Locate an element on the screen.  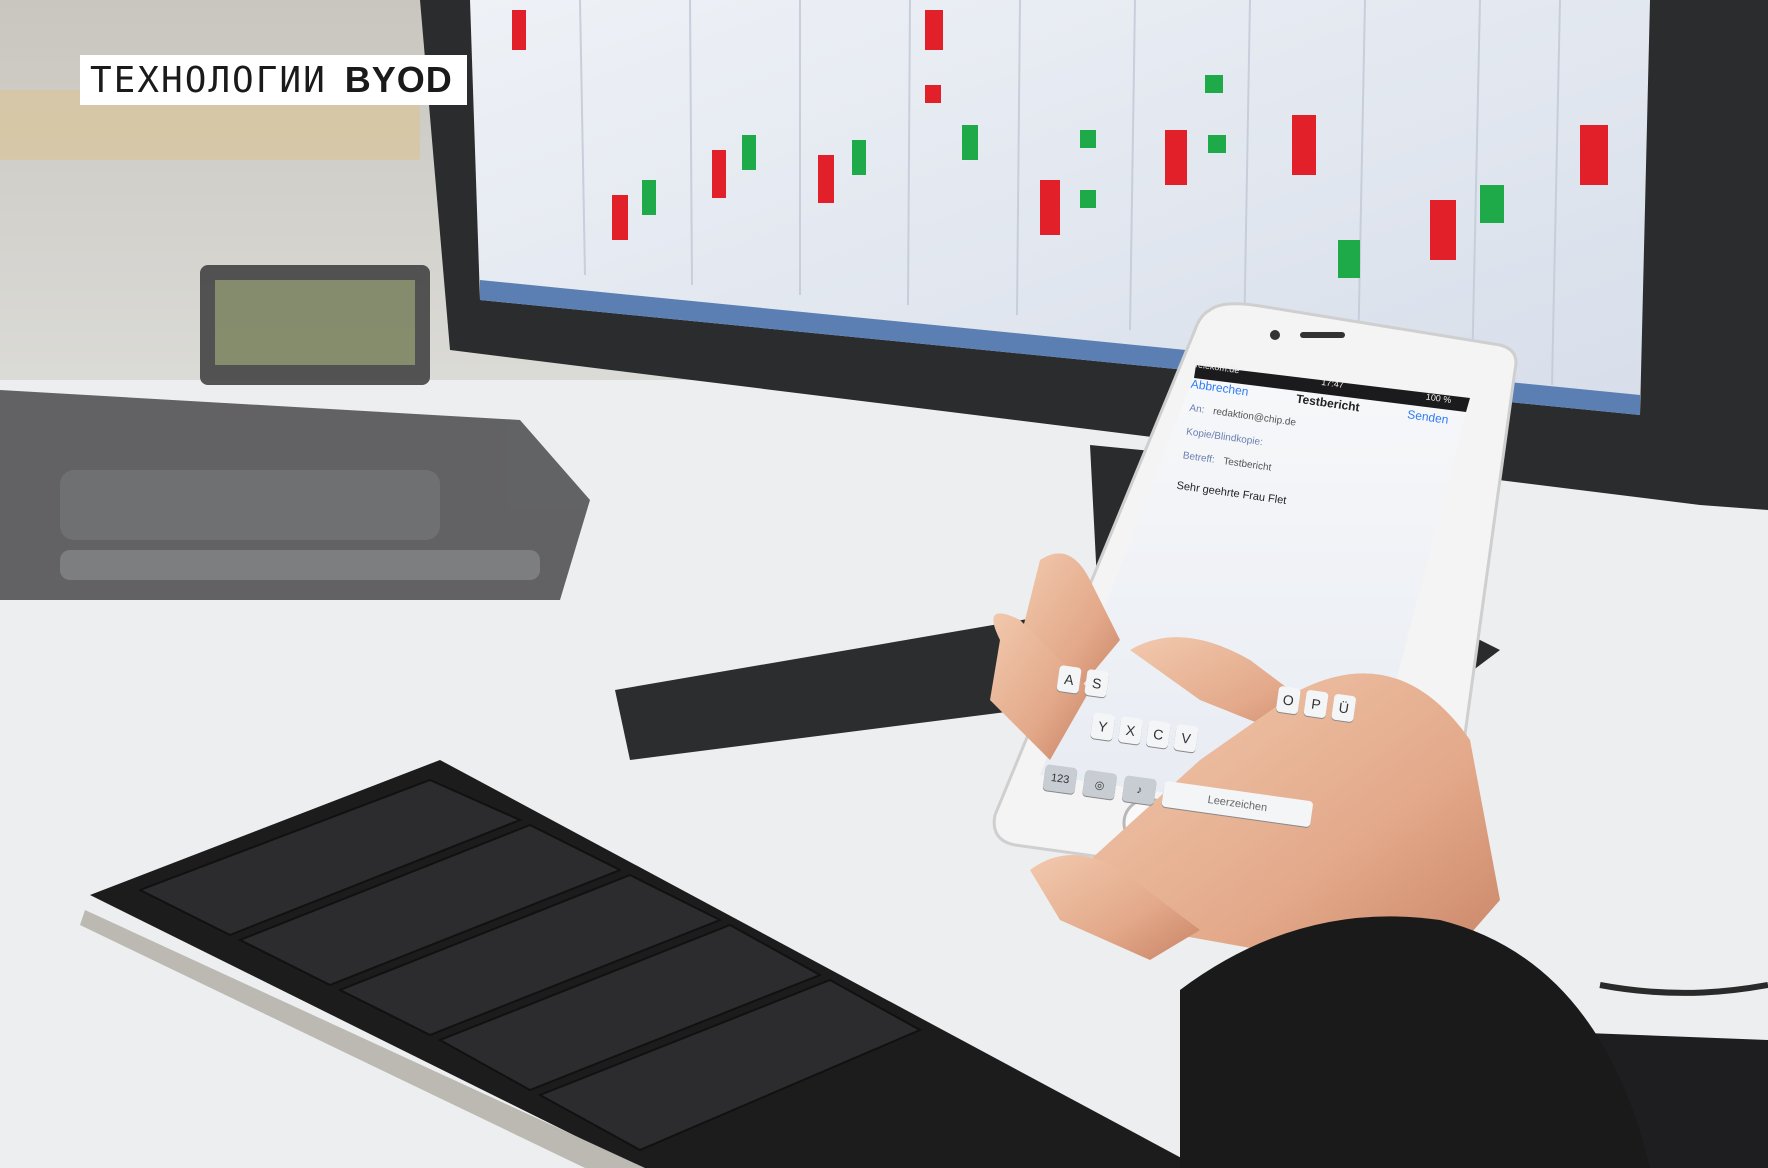
cc-label: Kopie/Blindkopie: is located at coordinates (1224, 437).